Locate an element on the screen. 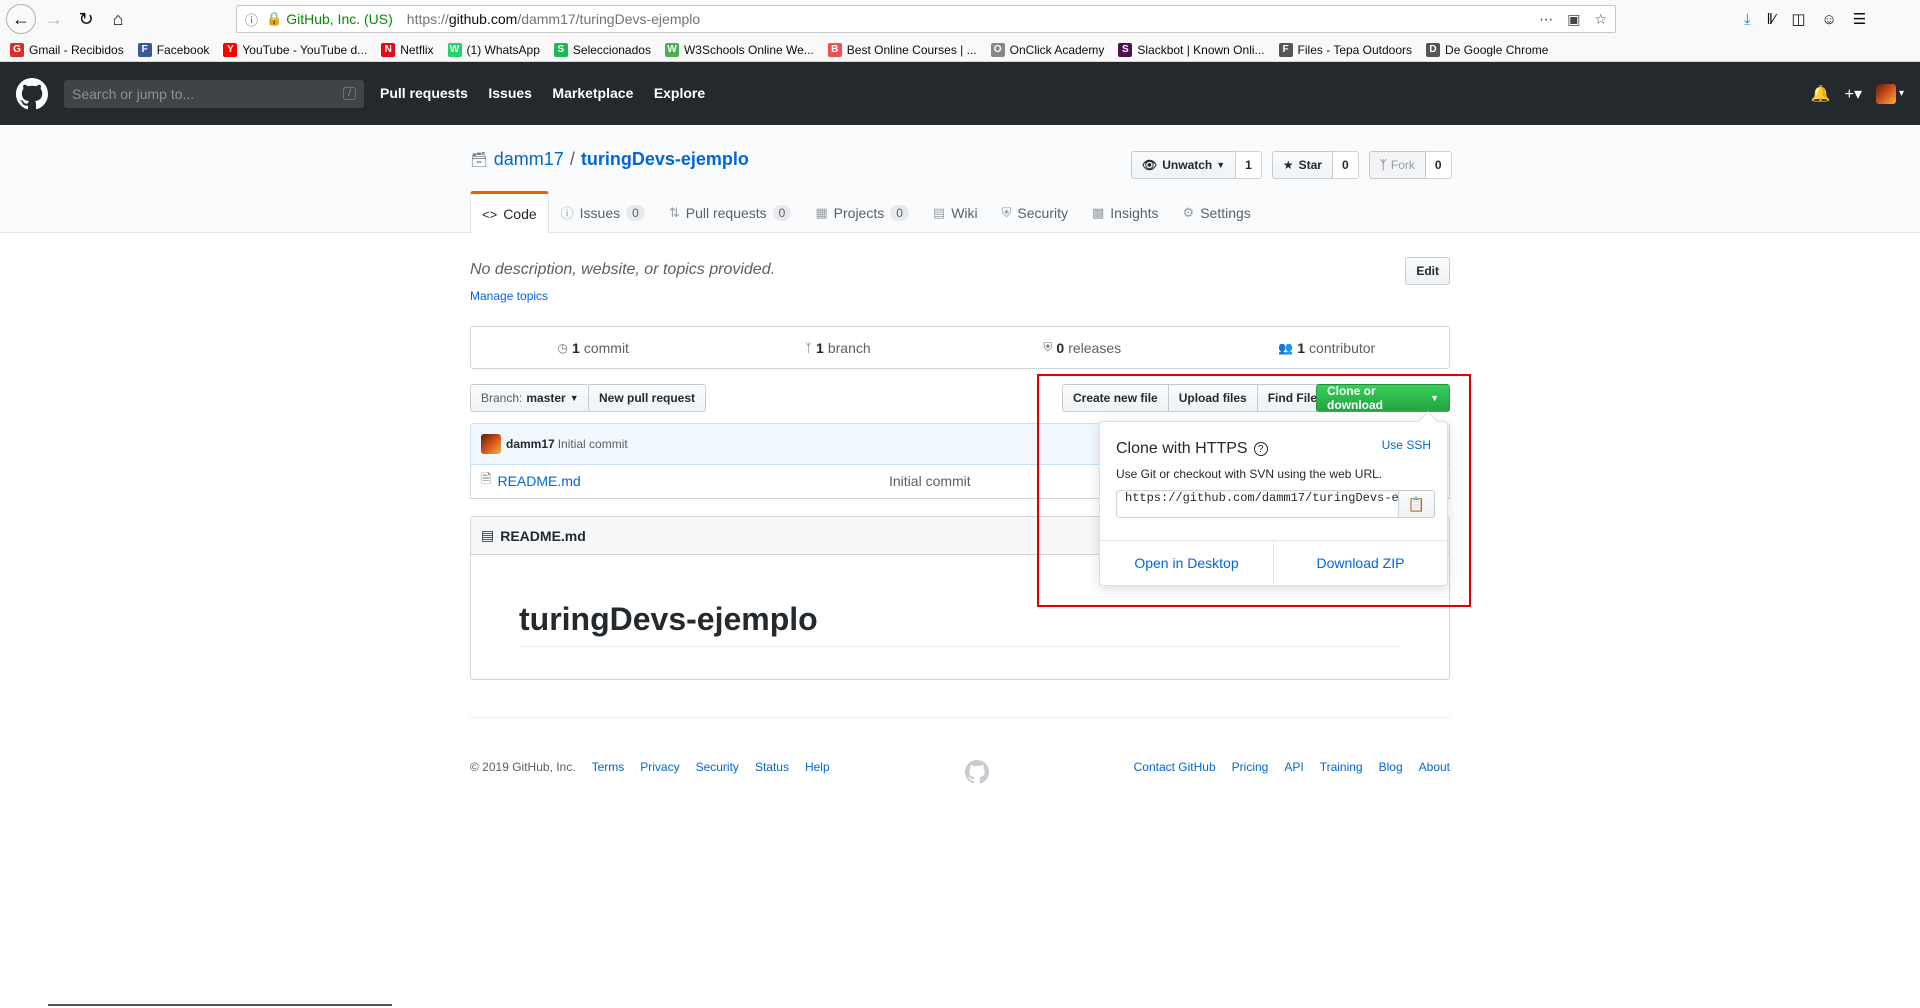  nav-marketplace: Marketplace is located at coordinates (592, 93).